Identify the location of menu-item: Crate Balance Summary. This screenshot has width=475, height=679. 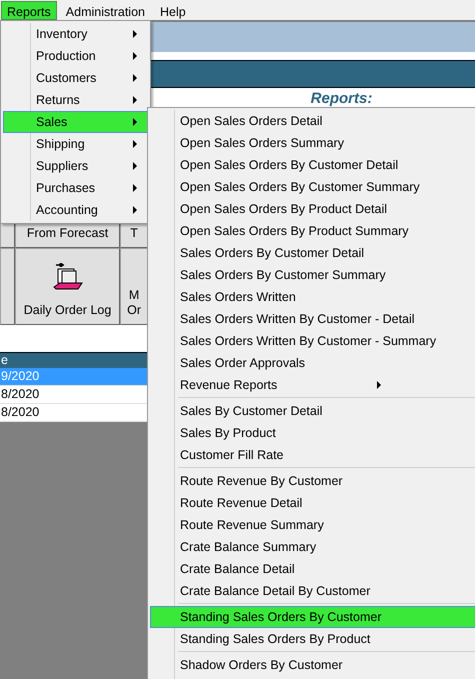
(312, 547).